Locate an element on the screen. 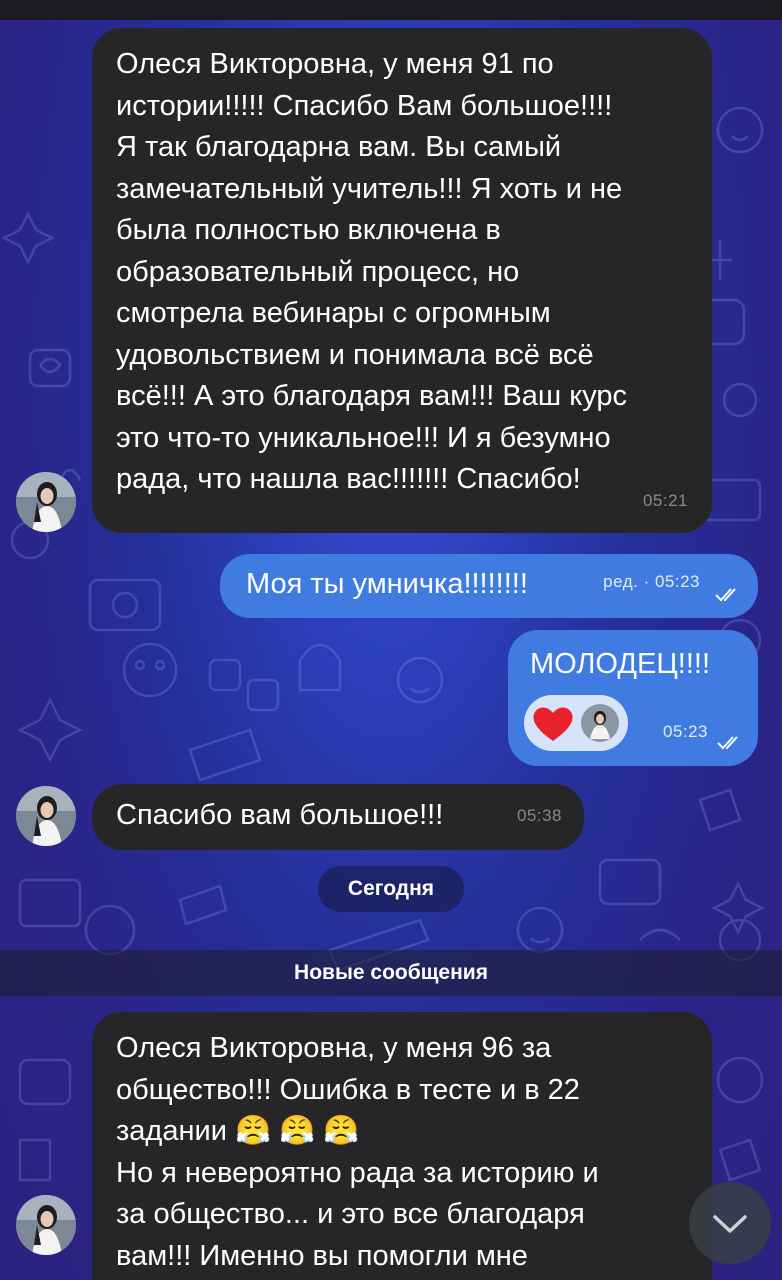 The image size is (782, 1280). message-time: 05:21 is located at coordinates (665, 500).